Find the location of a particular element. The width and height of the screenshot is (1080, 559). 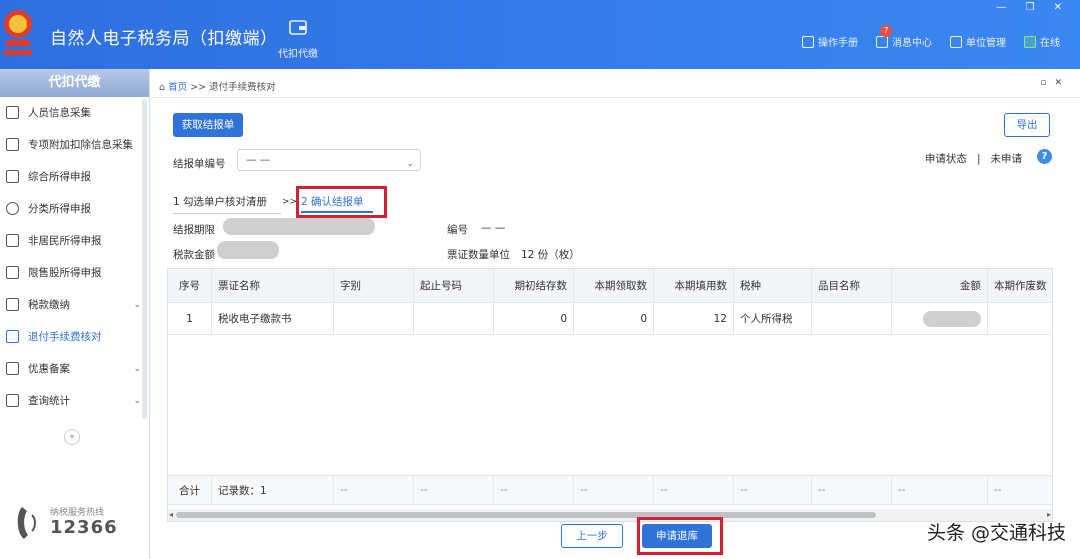

column-header: 字别 is located at coordinates (374, 285).